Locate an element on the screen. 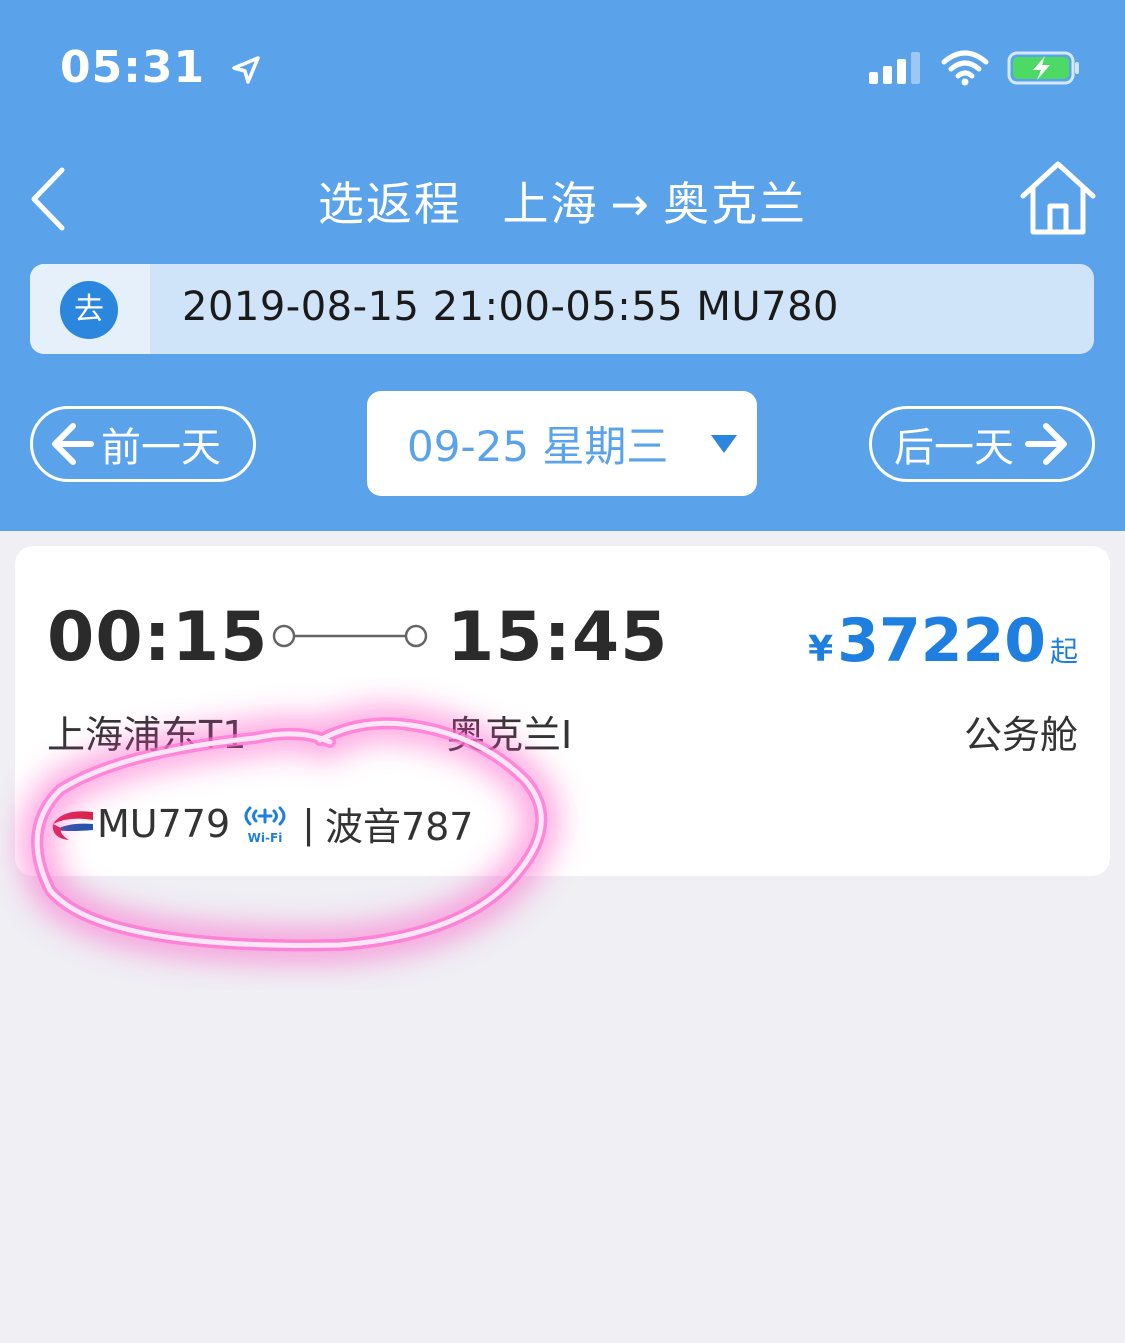 The width and height of the screenshot is (1125, 1343). arrow-right-icon is located at coordinates (1046, 444).